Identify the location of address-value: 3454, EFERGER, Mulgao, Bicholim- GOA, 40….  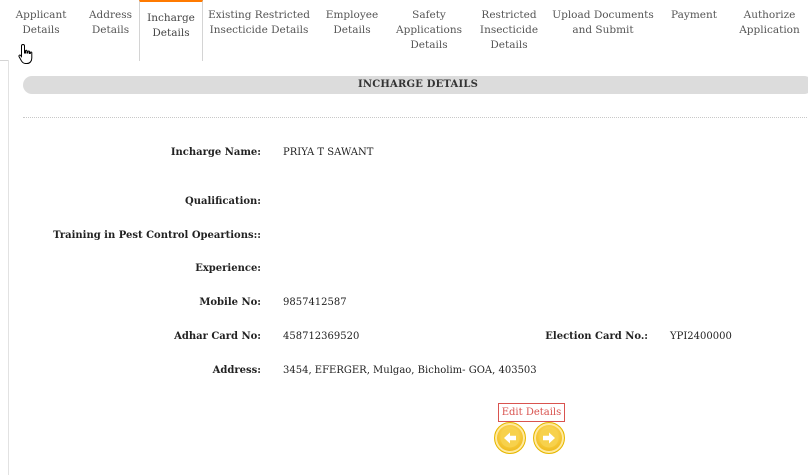
(410, 370).